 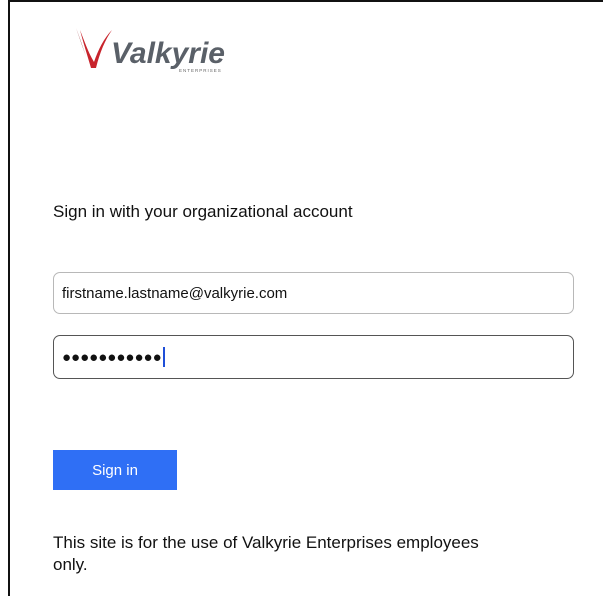 I want to click on password-field: ●●●●●●●●●●●, so click(x=313, y=357).